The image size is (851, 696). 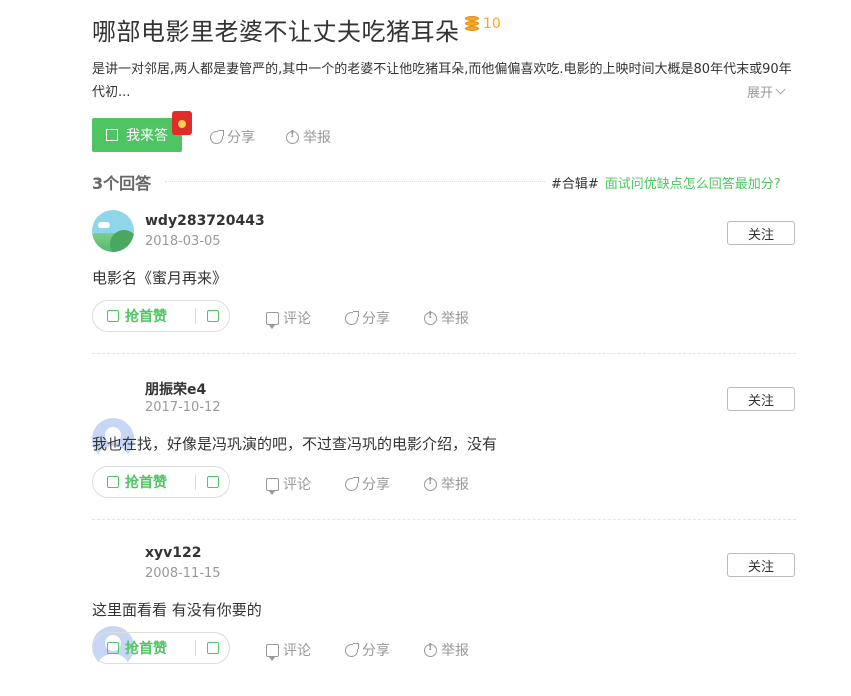 What do you see at coordinates (295, 444) in the screenshot?
I see `answer-content: 我也在找，好像是冯巩演的吧，不过查冯巩的电影介绍，没有` at bounding box center [295, 444].